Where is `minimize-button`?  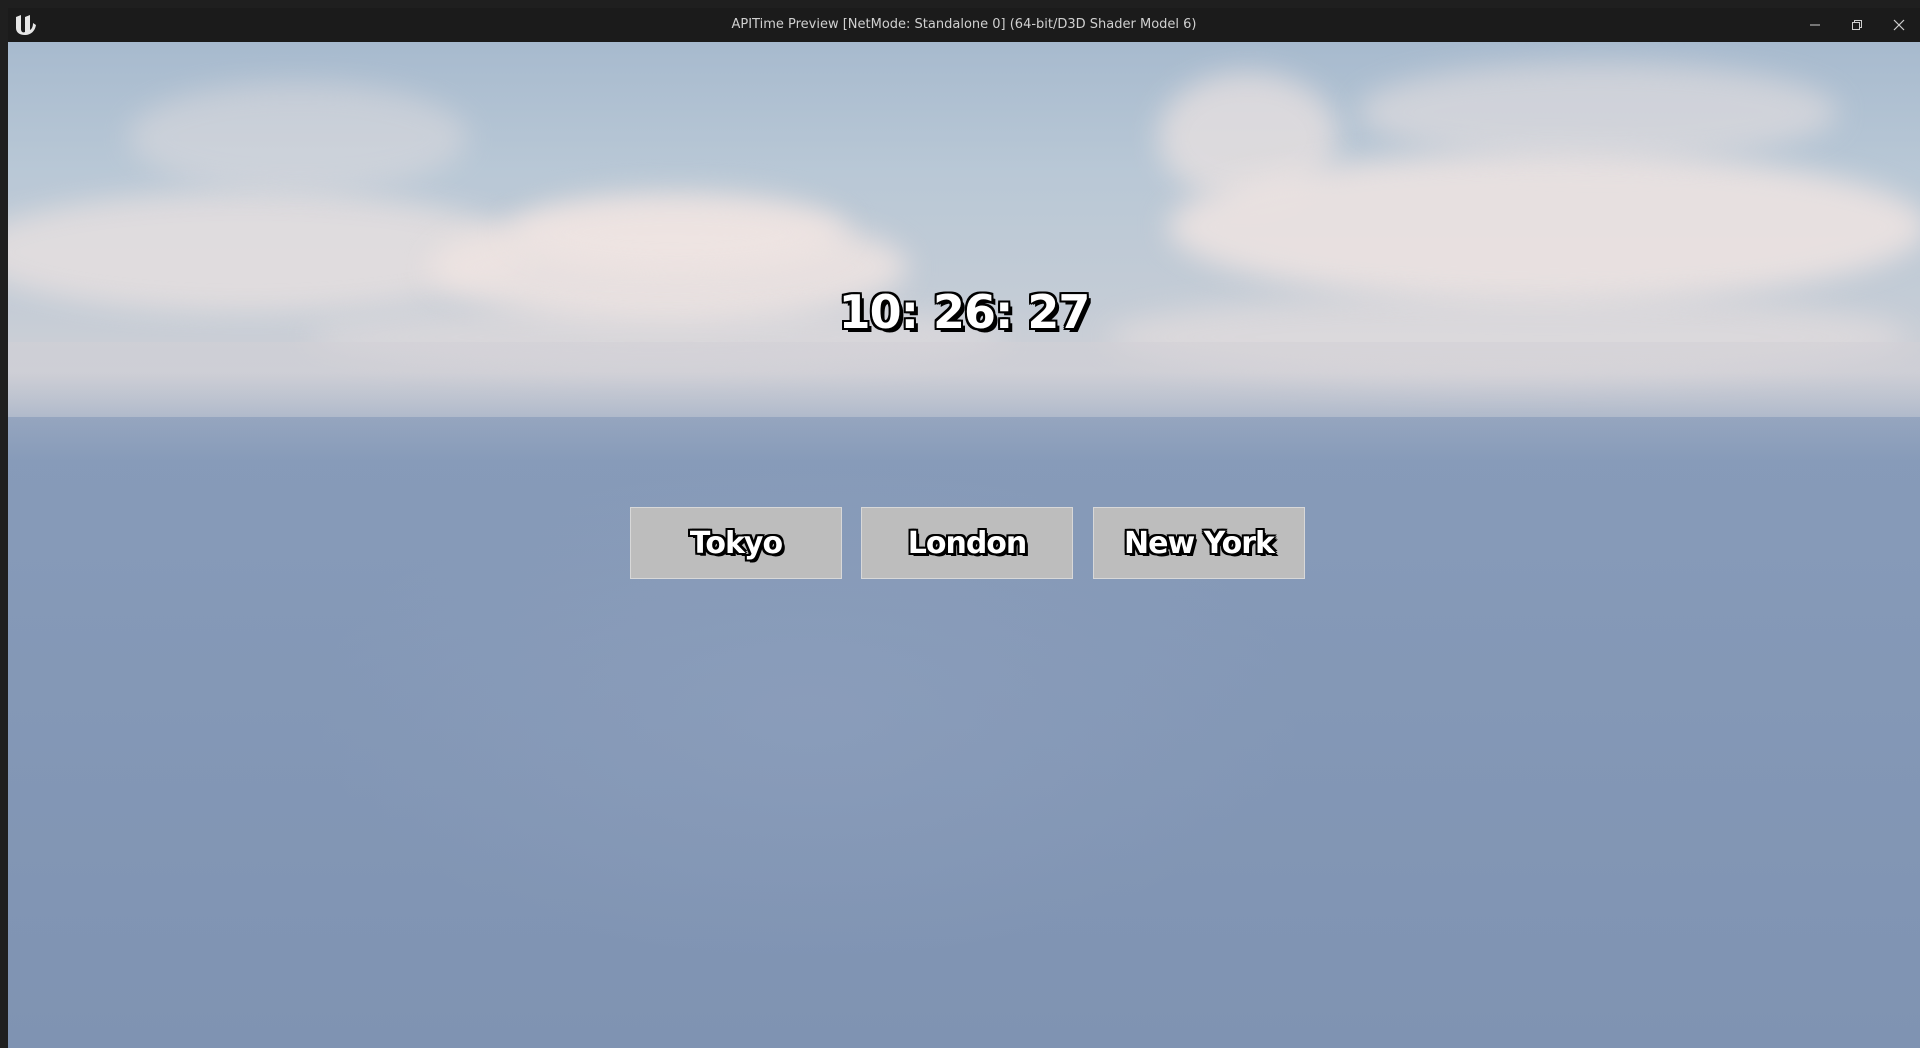
minimize-button is located at coordinates (1815, 25).